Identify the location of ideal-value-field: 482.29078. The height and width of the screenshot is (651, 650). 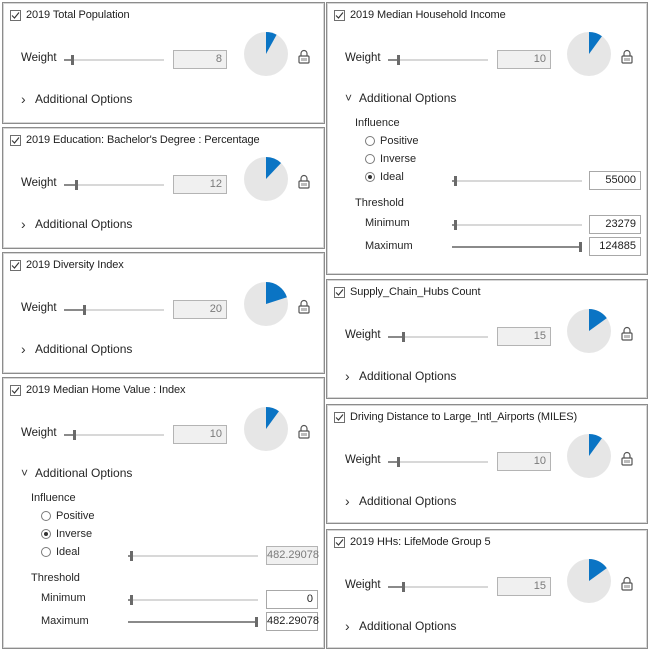
(292, 555).